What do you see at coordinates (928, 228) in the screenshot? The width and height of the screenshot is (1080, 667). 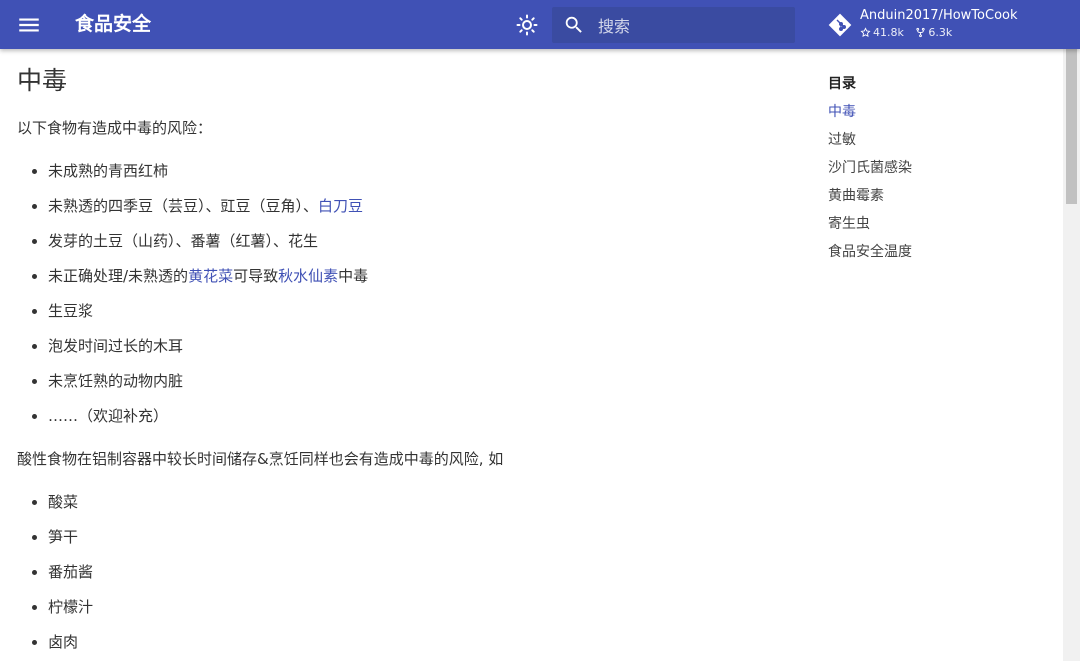 I see `toc-item-parasites: 寄生虫` at bounding box center [928, 228].